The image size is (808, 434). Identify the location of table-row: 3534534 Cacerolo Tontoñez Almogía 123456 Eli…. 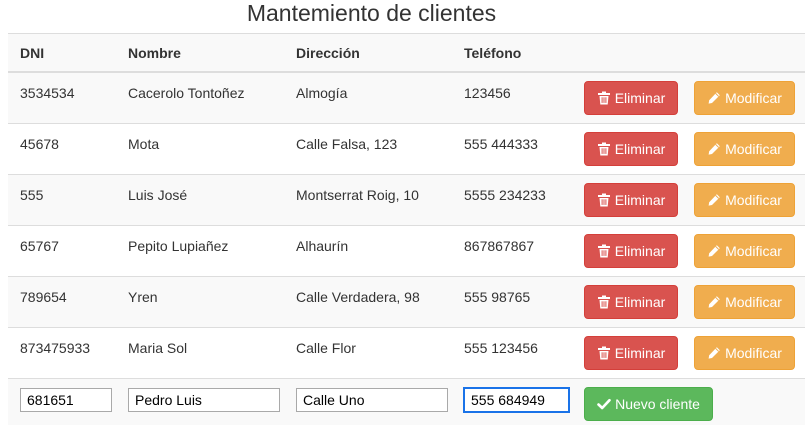
(406, 98).